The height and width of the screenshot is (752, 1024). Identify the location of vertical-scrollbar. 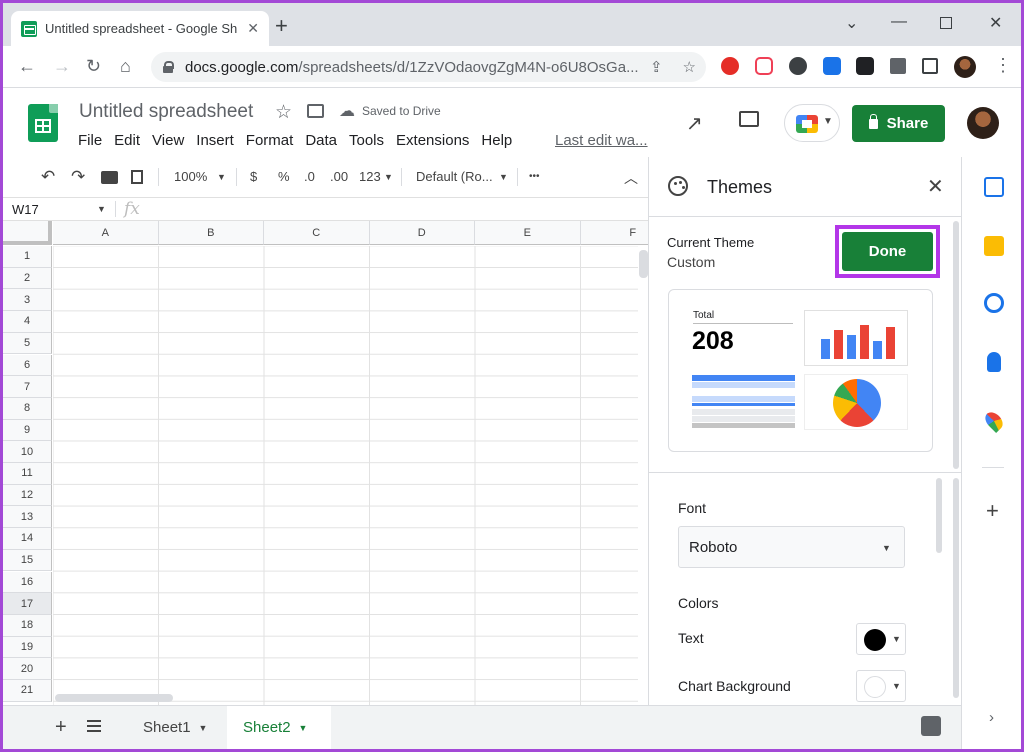
(643, 264).